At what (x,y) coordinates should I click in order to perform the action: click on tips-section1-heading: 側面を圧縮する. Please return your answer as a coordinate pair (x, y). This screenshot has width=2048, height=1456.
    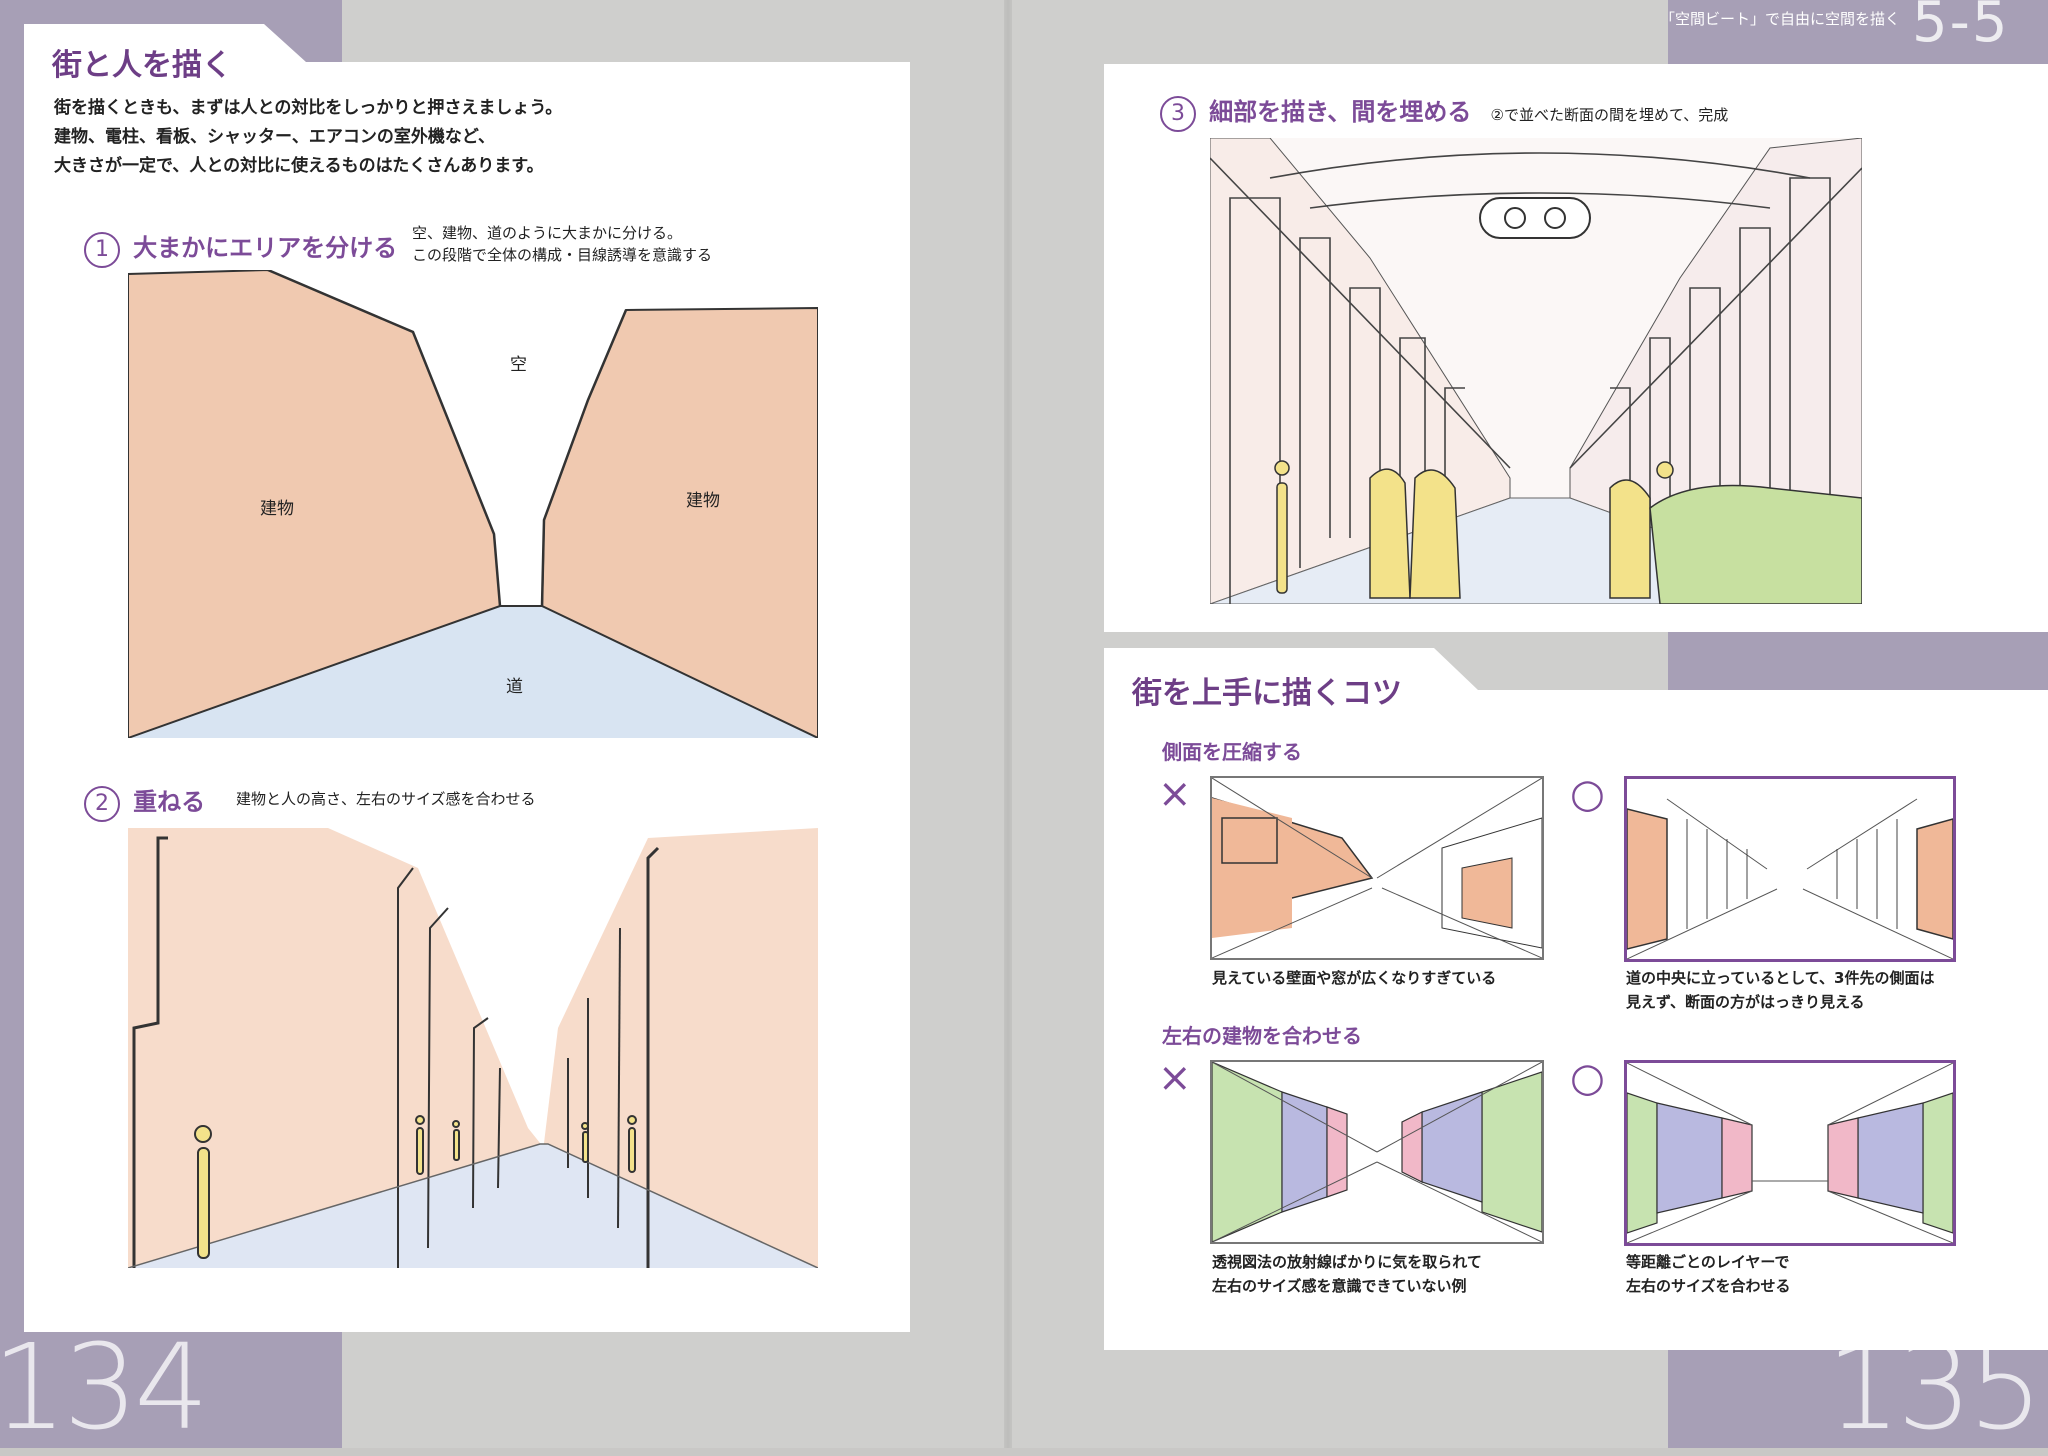
    Looking at the image, I should click on (1232, 752).